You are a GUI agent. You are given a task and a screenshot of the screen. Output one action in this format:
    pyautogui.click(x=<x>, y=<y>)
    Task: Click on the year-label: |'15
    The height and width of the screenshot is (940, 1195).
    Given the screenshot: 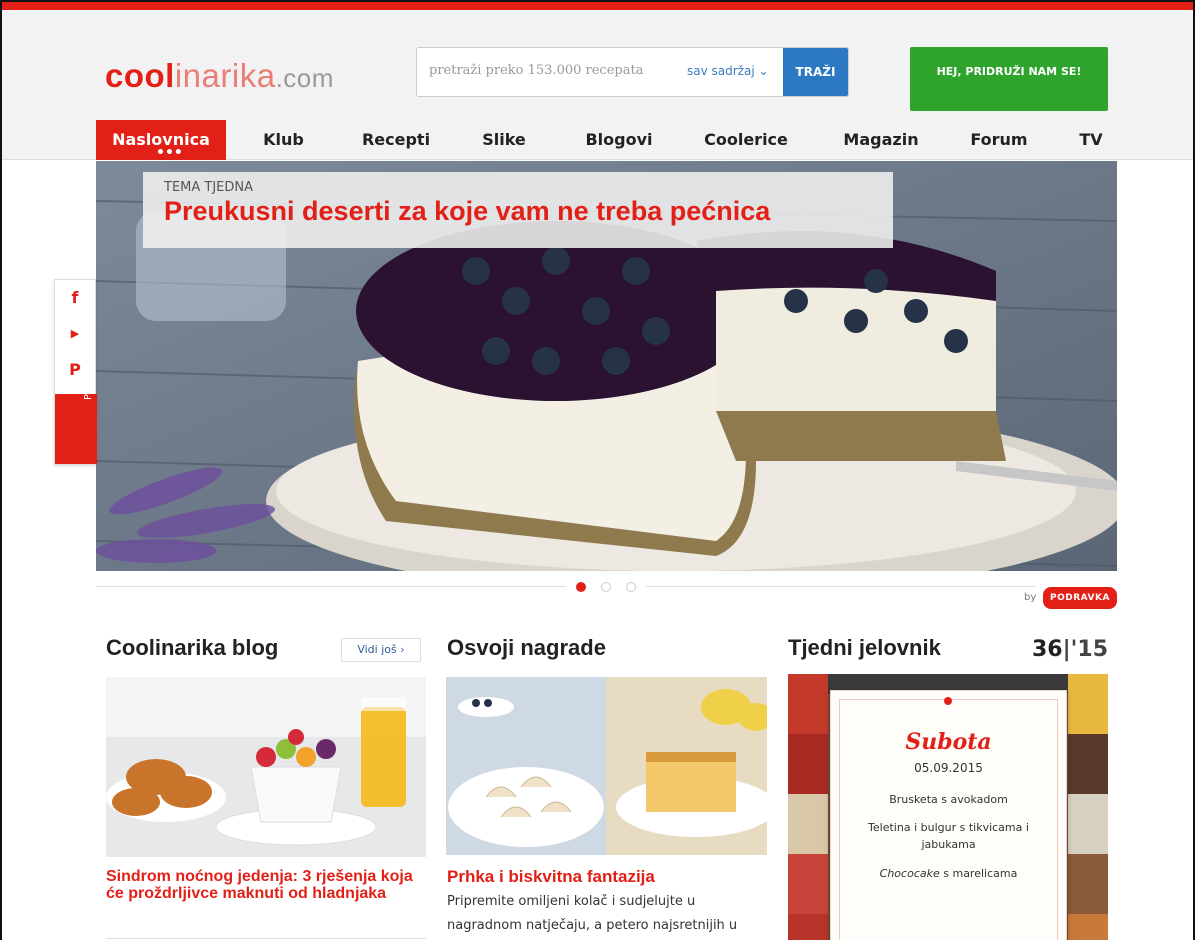 What is the action you would take?
    pyautogui.click(x=1085, y=649)
    